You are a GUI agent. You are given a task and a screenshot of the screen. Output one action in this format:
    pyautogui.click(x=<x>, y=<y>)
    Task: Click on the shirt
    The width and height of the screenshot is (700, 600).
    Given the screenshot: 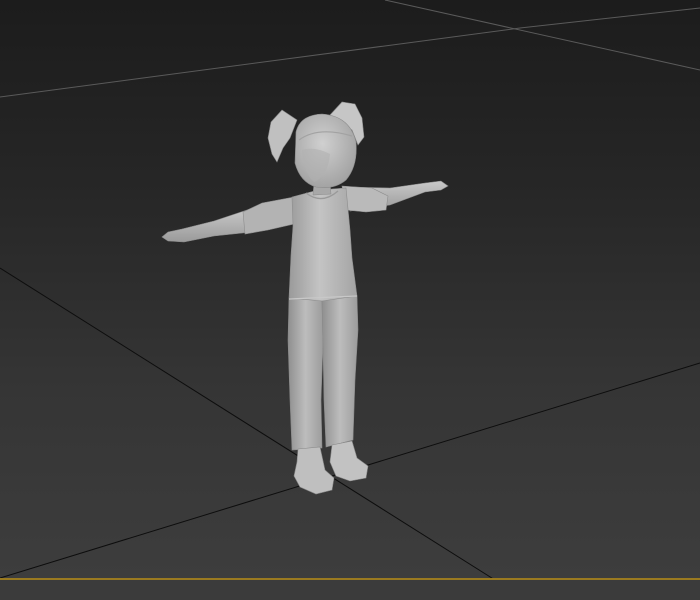 What is the action you would take?
    pyautogui.click(x=323, y=245)
    